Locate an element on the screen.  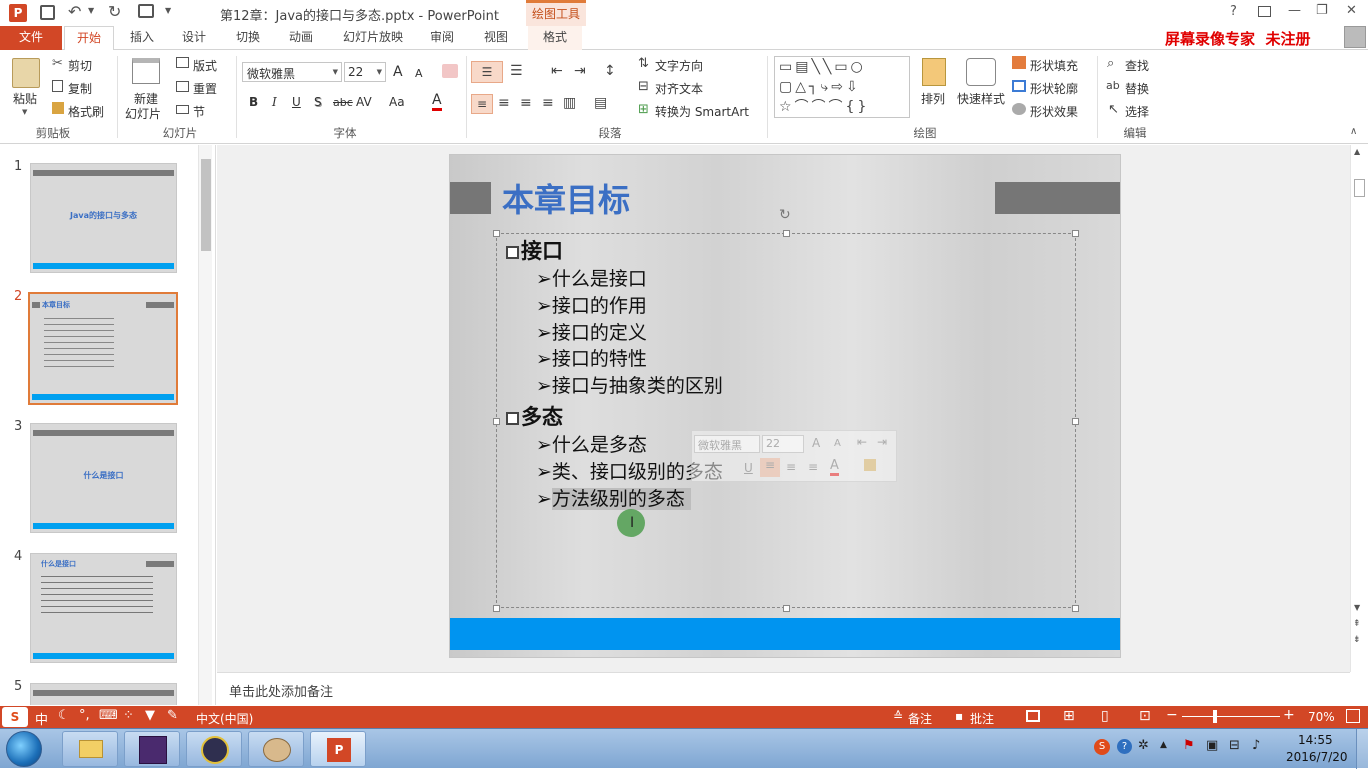
maximize-button: ❐ is located at coordinates (1322, 10).